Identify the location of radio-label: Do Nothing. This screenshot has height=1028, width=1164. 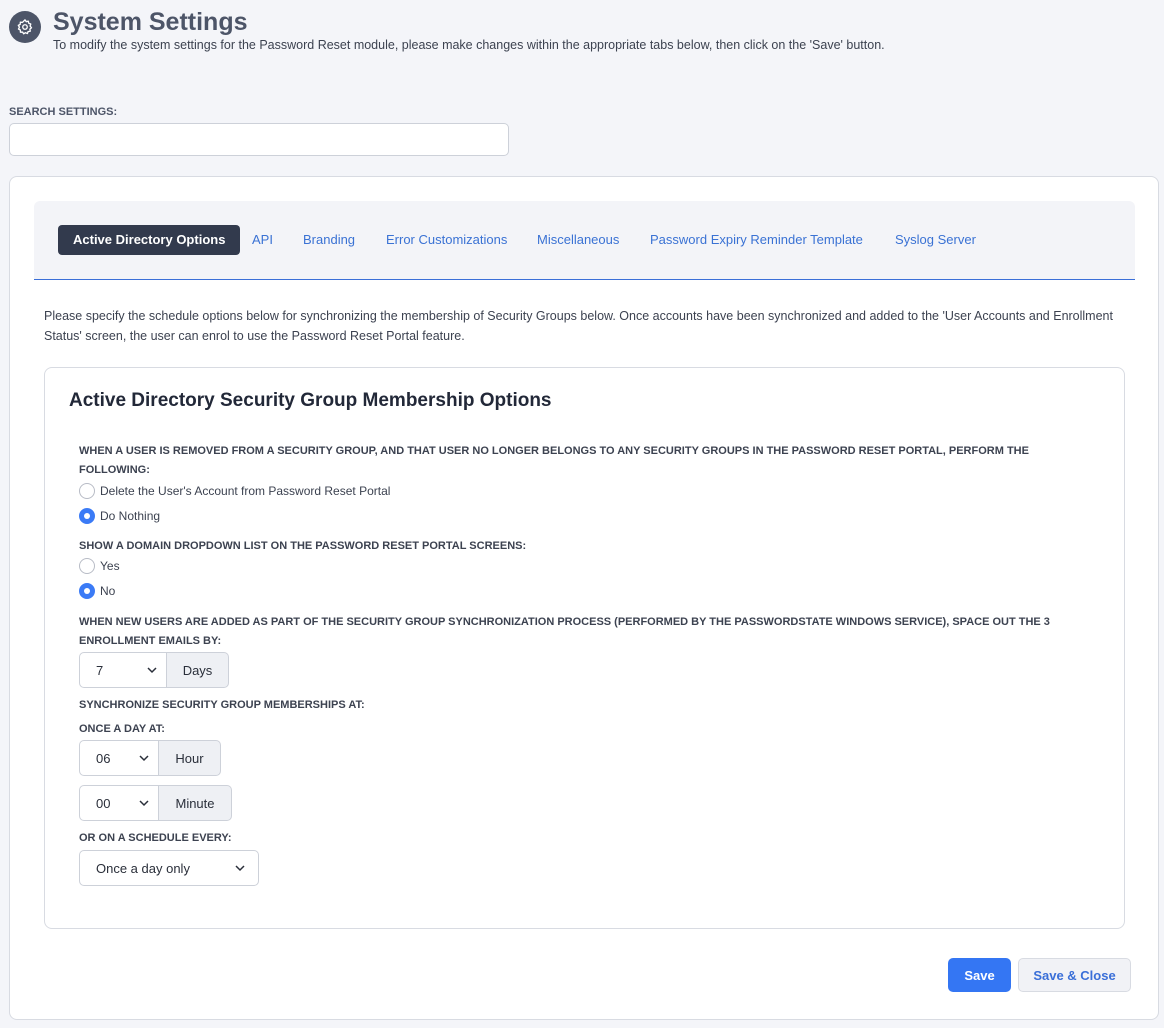
(130, 516).